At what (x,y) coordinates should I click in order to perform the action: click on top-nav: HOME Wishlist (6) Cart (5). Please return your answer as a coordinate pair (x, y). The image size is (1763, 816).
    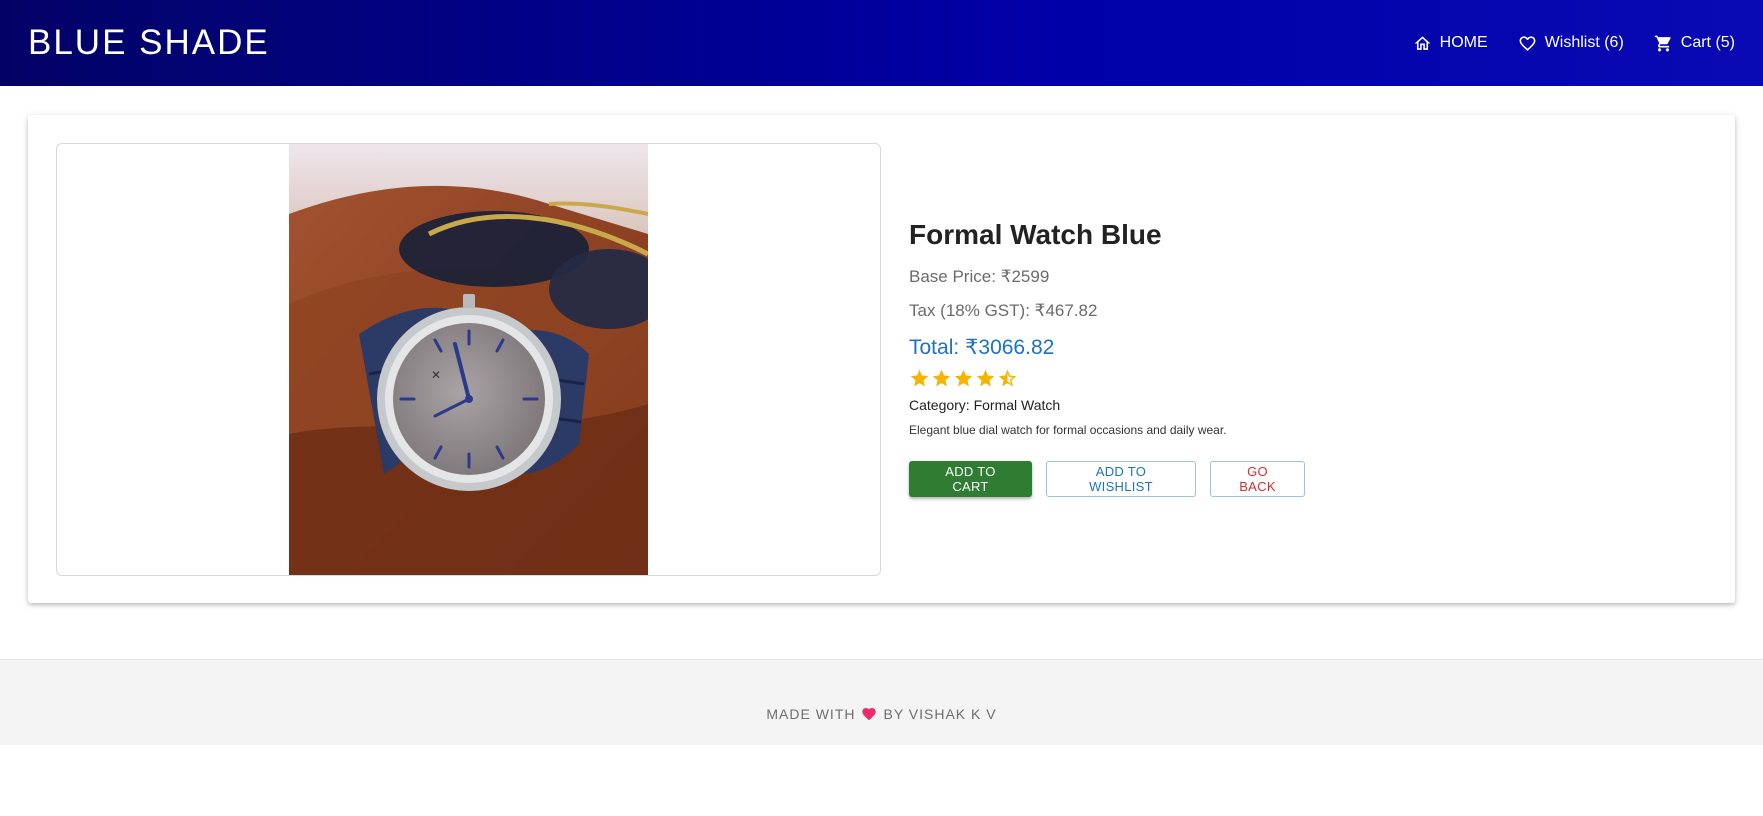
    Looking at the image, I should click on (1574, 43).